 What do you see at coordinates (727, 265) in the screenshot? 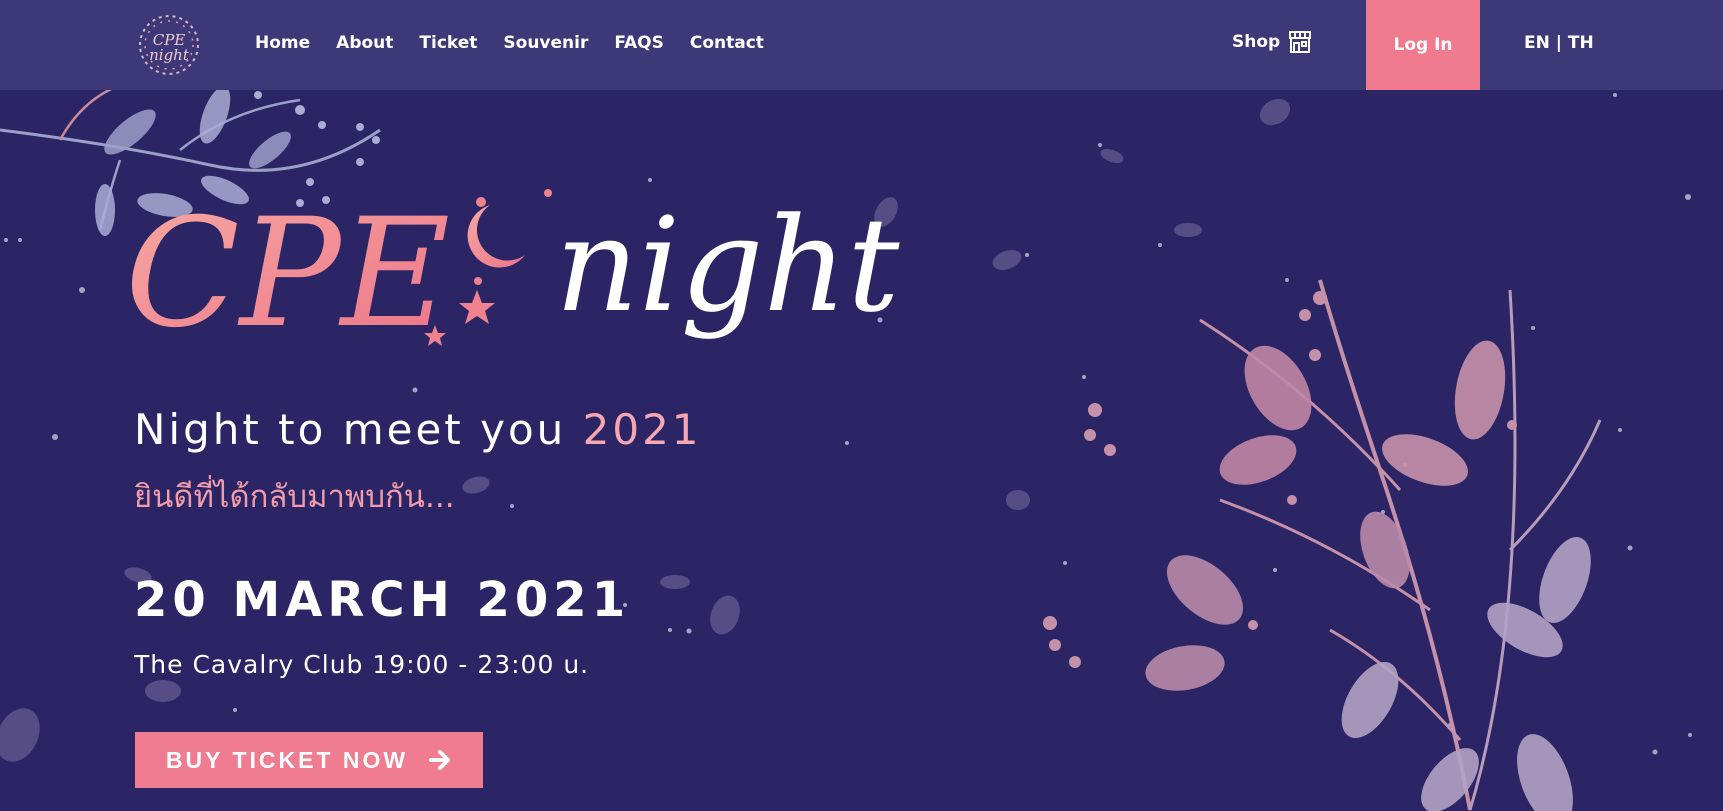
I see `hero-logo-night: night` at bounding box center [727, 265].